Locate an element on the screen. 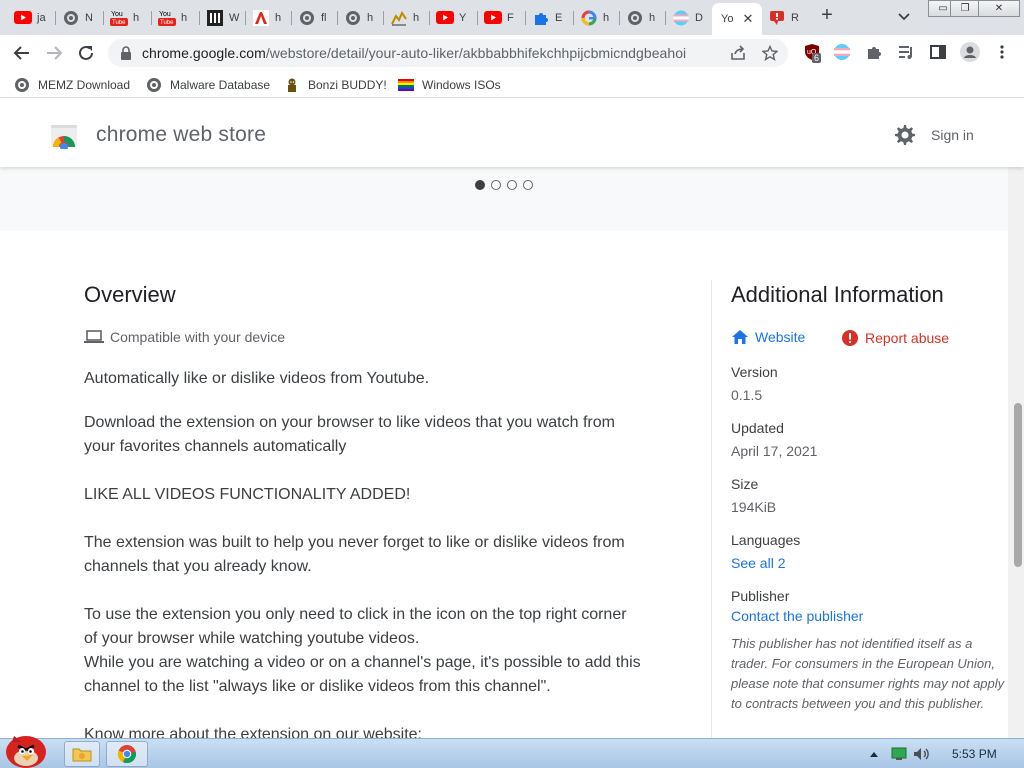  webstore-header: chrome web store Sign in is located at coordinates (512, 135).